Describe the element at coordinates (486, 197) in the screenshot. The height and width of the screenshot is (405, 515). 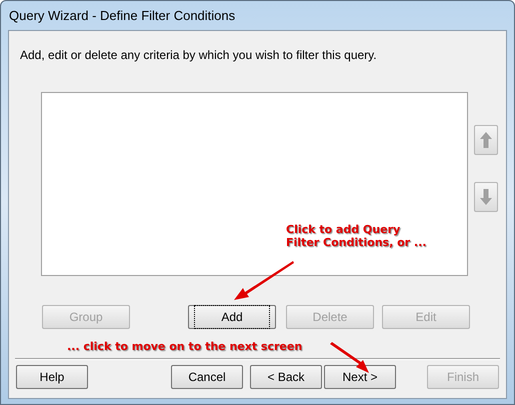
I see `down-arrow-icon` at that location.